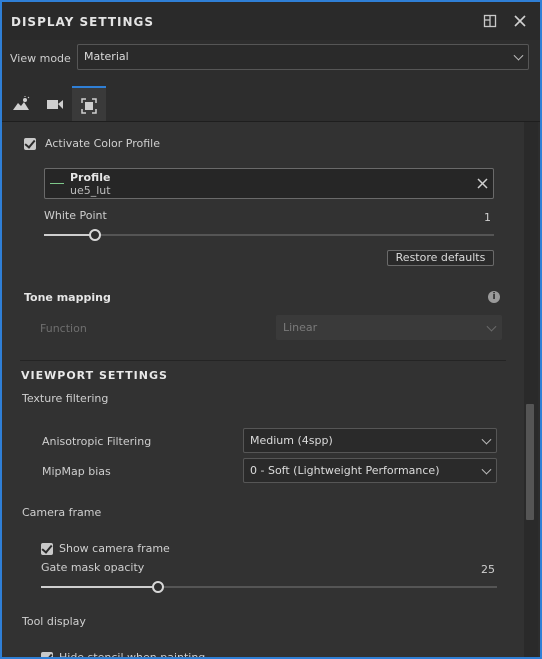 Image resolution: width=542 pixels, height=659 pixels. Describe the element at coordinates (271, 104) in the screenshot. I see `tab-bar` at that location.